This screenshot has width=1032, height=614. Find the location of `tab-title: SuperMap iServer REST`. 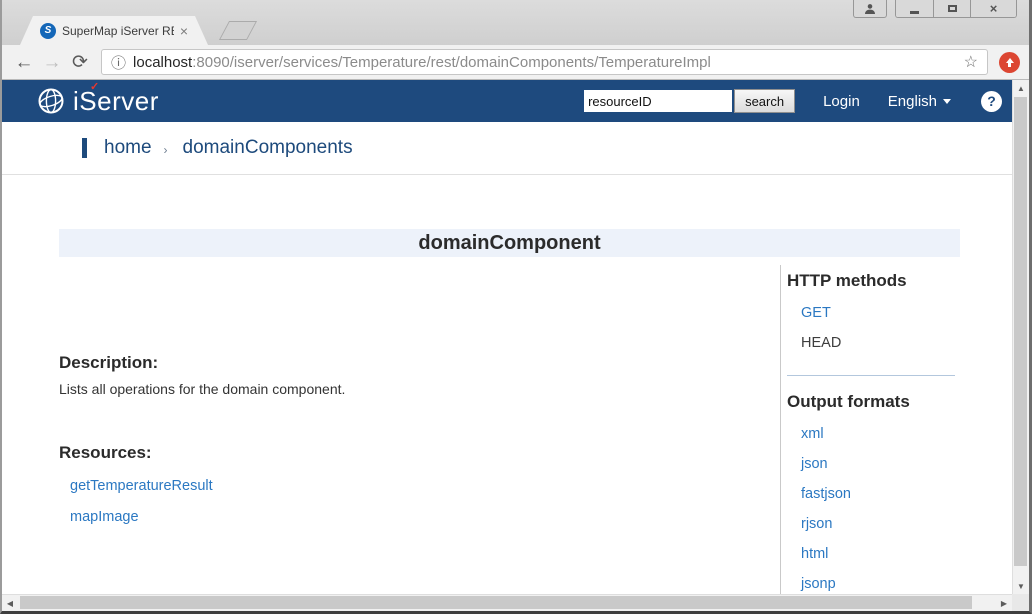

tab-title: SuperMap iServer REST is located at coordinates (116, 30).